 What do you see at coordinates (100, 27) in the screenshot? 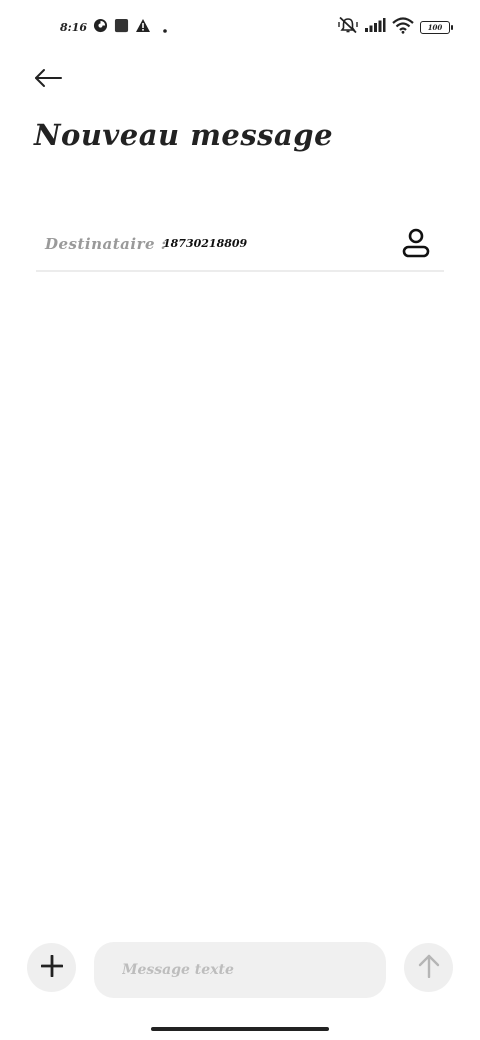
I see `data-saver-icon` at bounding box center [100, 27].